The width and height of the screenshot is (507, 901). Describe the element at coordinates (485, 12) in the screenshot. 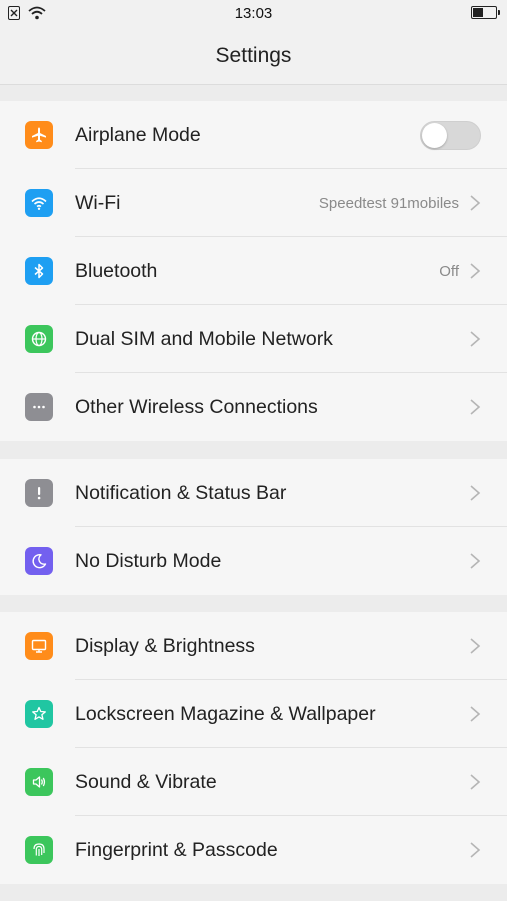

I see `battery-icon` at that location.